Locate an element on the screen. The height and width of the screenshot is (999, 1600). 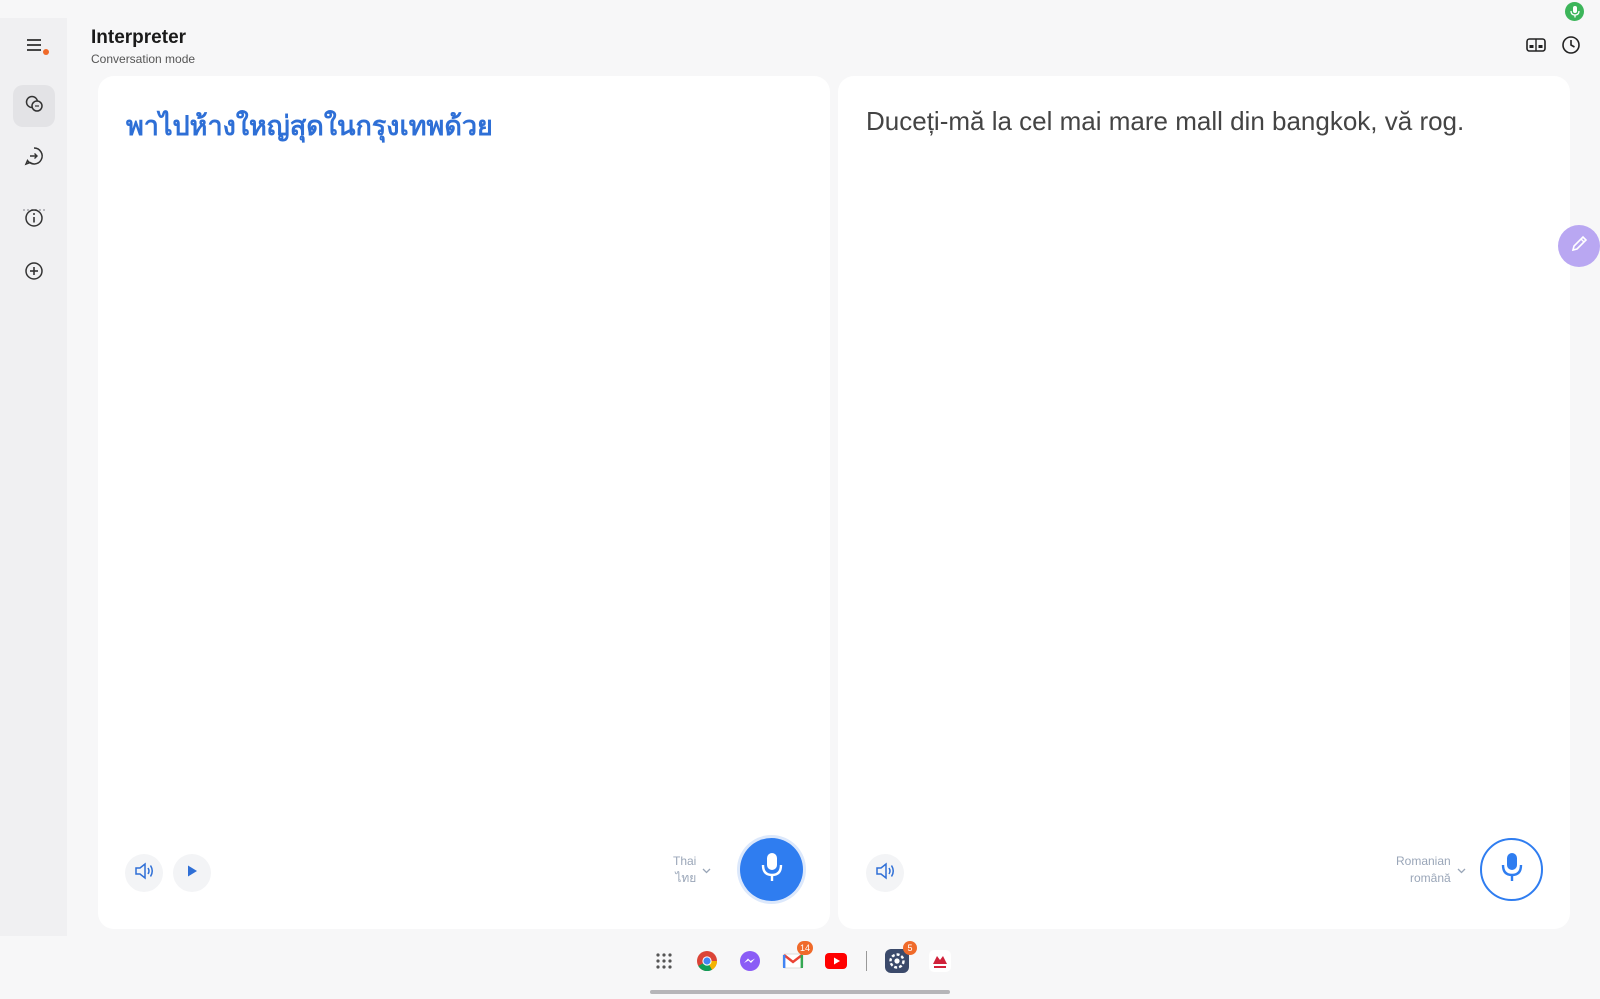
page-subtitle: Conversation mode is located at coordinates (143, 59).